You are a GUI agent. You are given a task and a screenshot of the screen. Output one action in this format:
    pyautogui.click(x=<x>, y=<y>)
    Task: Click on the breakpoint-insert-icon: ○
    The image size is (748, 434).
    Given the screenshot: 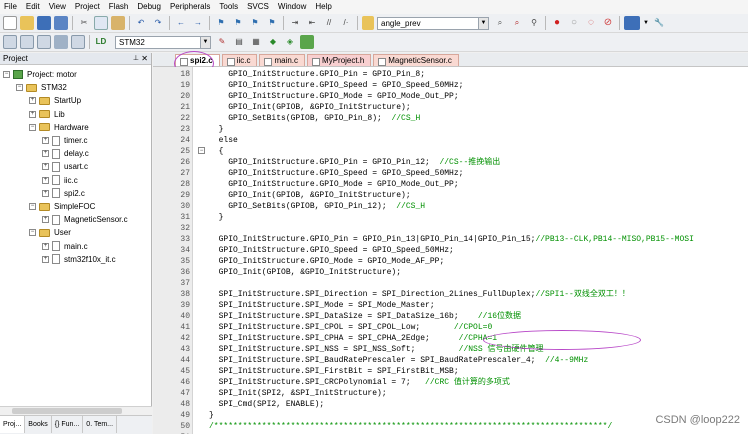 What is the action you would take?
    pyautogui.click(x=574, y=23)
    